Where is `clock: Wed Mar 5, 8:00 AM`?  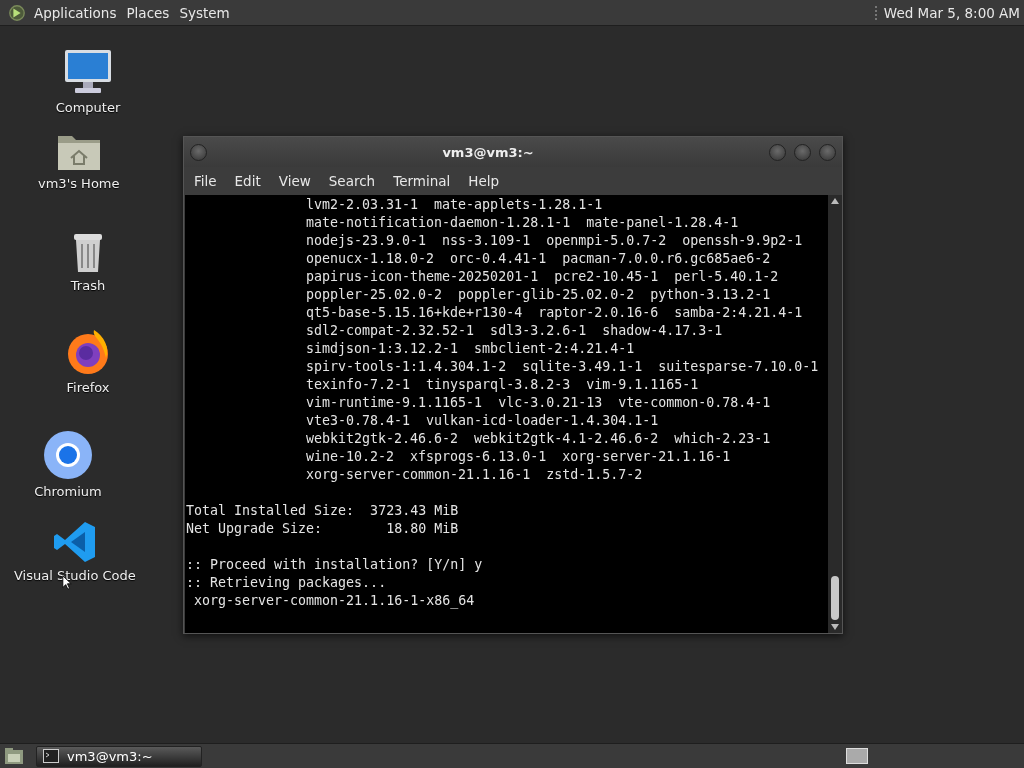 clock: Wed Mar 5, 8:00 AM is located at coordinates (951, 12).